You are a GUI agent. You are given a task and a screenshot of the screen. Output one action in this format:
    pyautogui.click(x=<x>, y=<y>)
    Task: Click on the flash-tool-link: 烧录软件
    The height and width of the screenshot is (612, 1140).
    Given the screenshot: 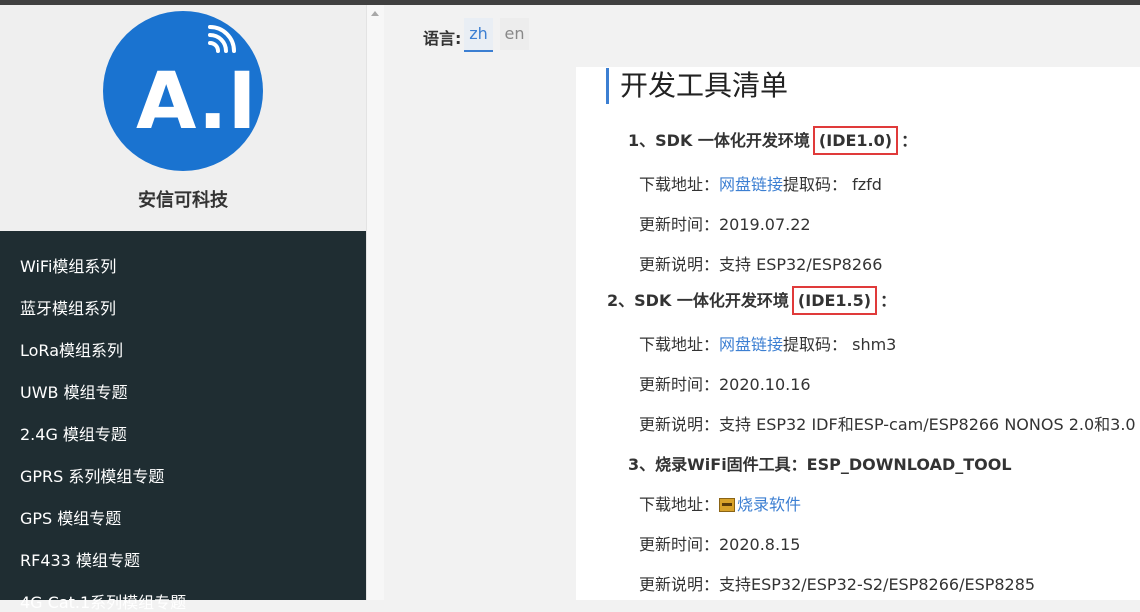 What is the action you would take?
    pyautogui.click(x=769, y=504)
    